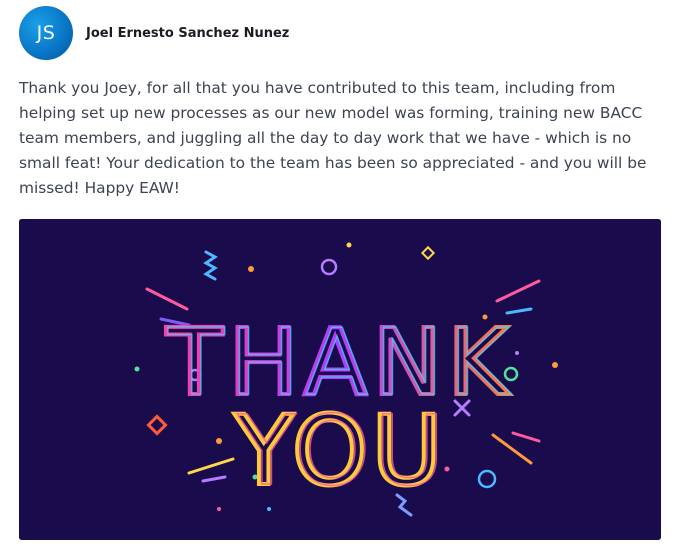 This screenshot has width=679, height=550. I want to click on avatar: JS, so click(46, 33).